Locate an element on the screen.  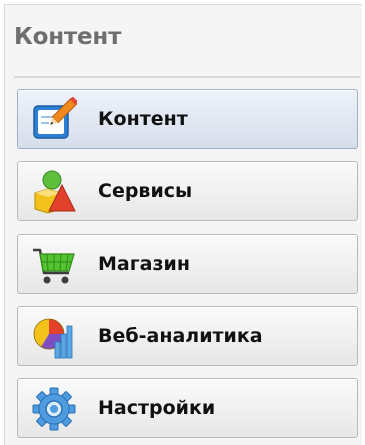
pie-chart-icon is located at coordinates (54, 337).